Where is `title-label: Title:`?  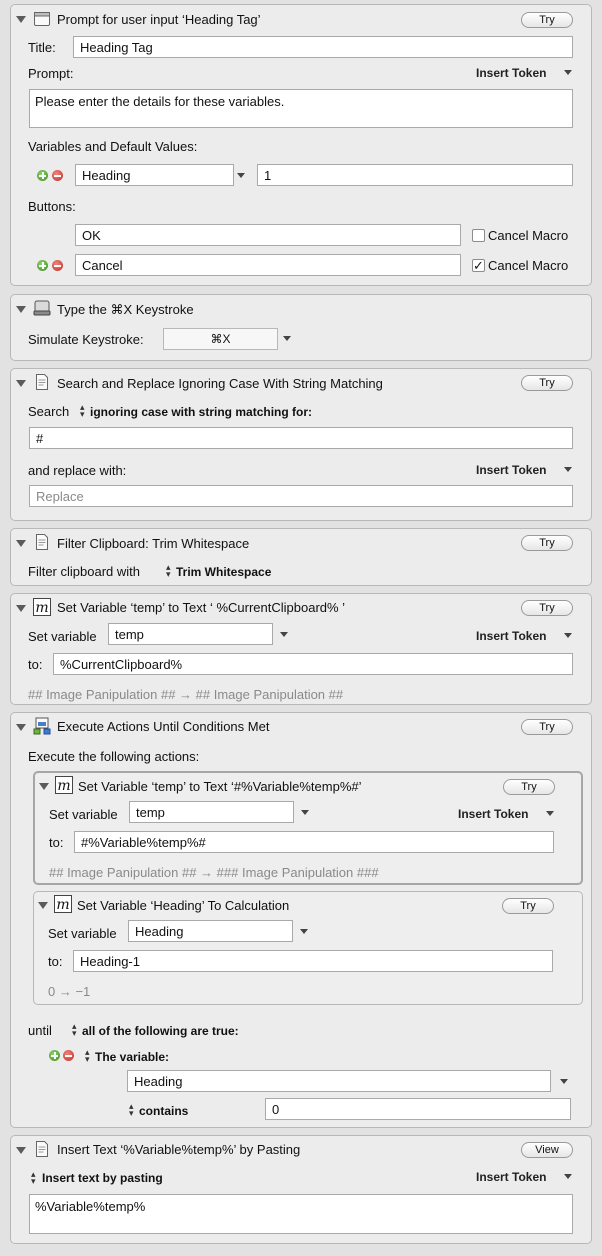
title-label: Title: is located at coordinates (42, 47).